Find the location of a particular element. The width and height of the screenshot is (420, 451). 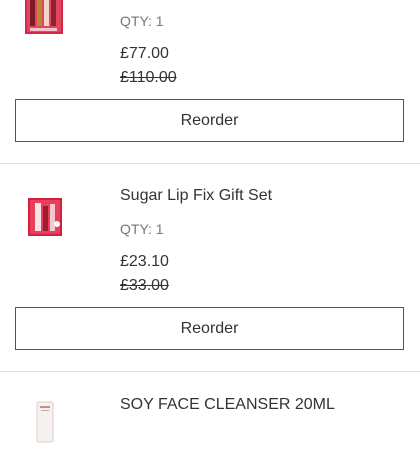

sale-price: £77.00 is located at coordinates (144, 53).